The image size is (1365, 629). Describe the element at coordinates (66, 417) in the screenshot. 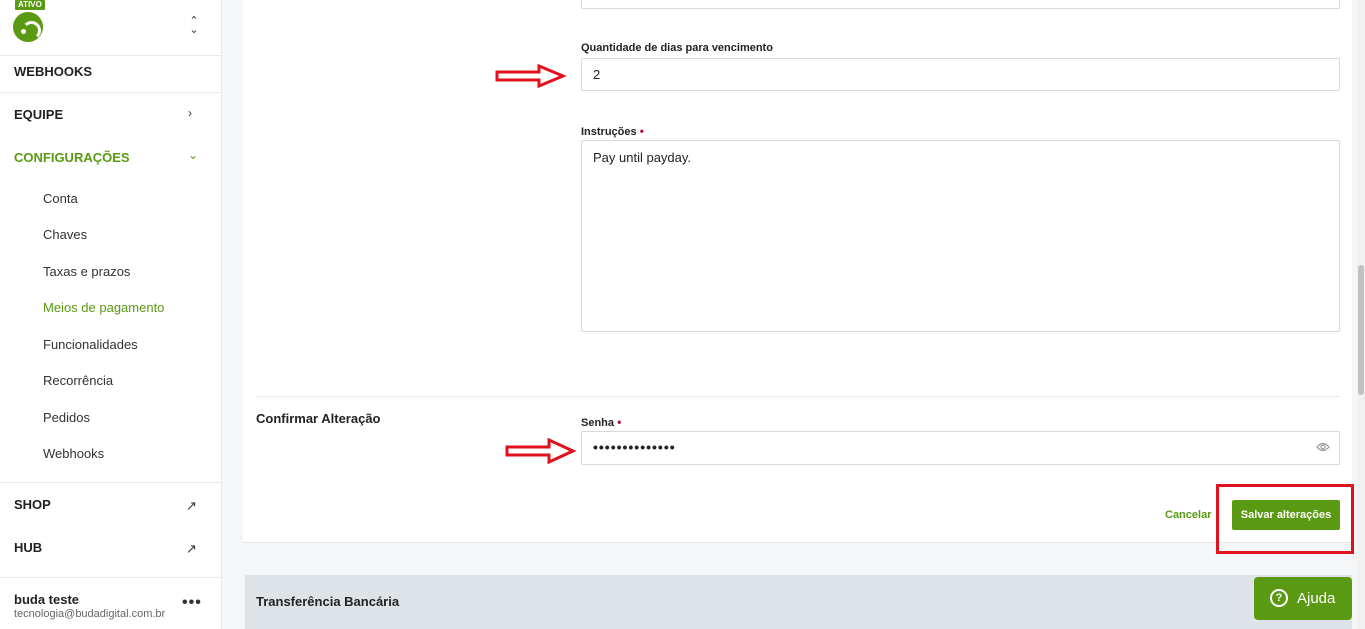

I see `sidebar-subitem-pedidos: Pedidos` at that location.